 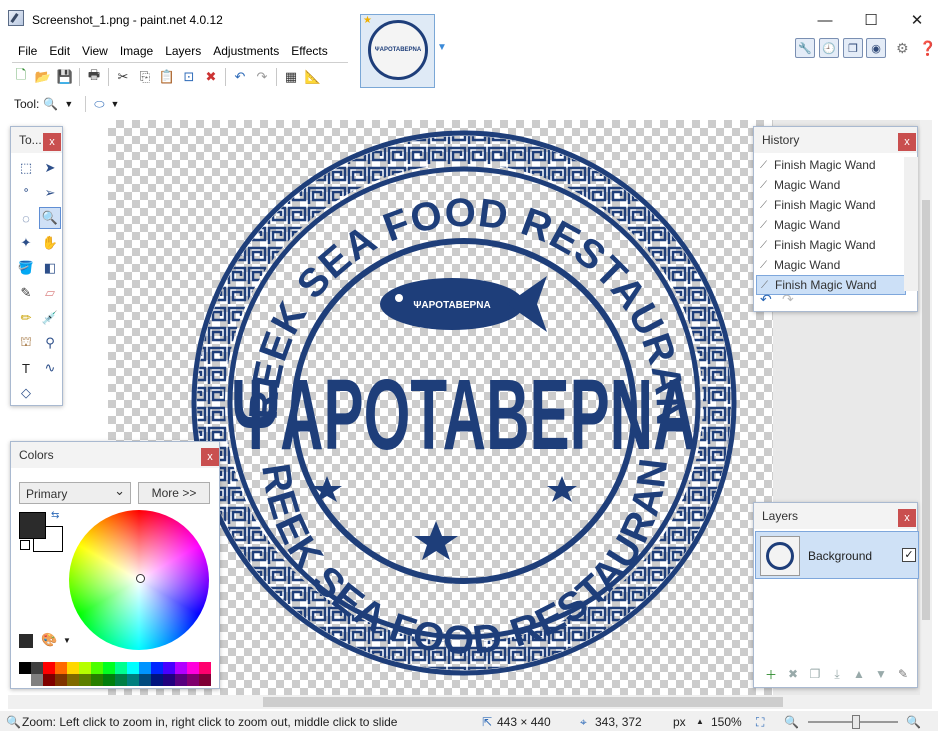 What do you see at coordinates (26, 318) in the screenshot?
I see `pencil-icon: ✏` at bounding box center [26, 318].